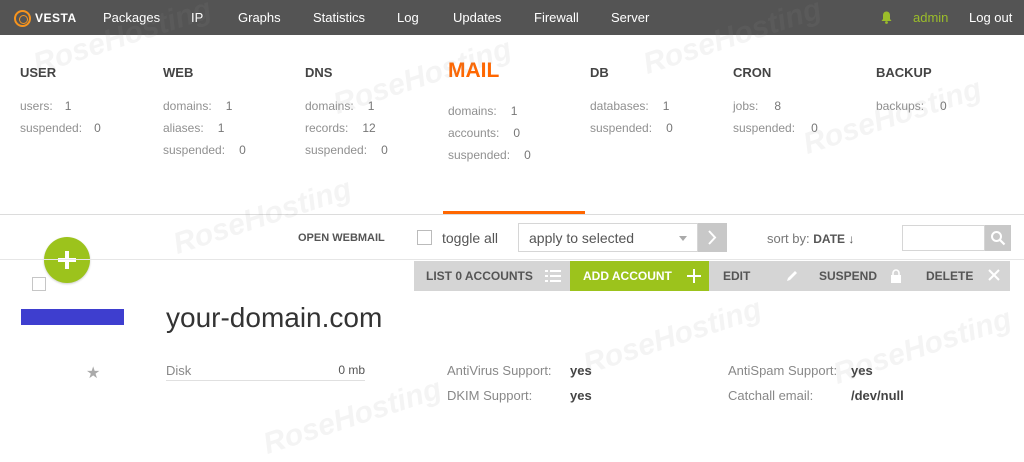 Image resolution: width=1024 pixels, height=462 pixels. I want to click on vesta-logo: VESTA, so click(45, 18).